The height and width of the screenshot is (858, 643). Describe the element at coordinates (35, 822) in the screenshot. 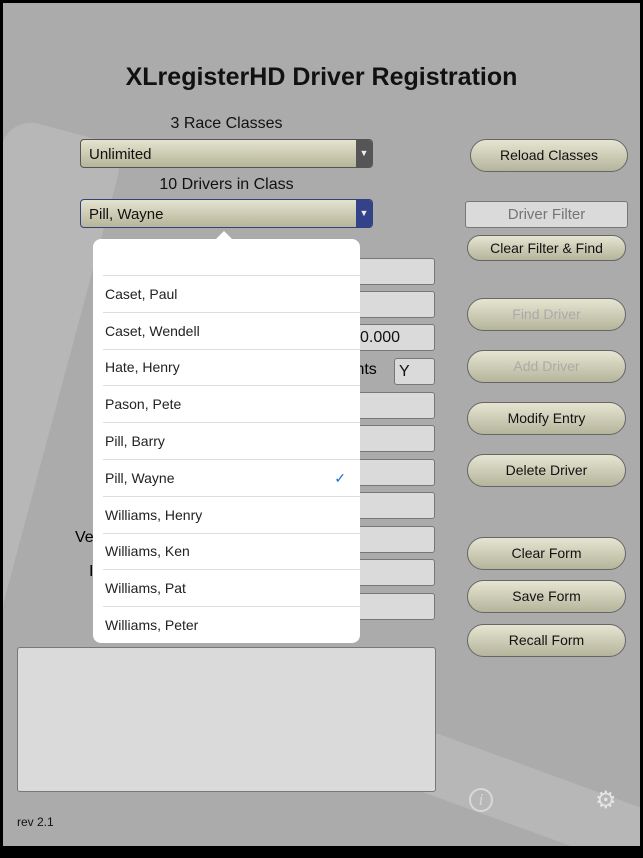

I see `revision-label: rev 2.1` at that location.